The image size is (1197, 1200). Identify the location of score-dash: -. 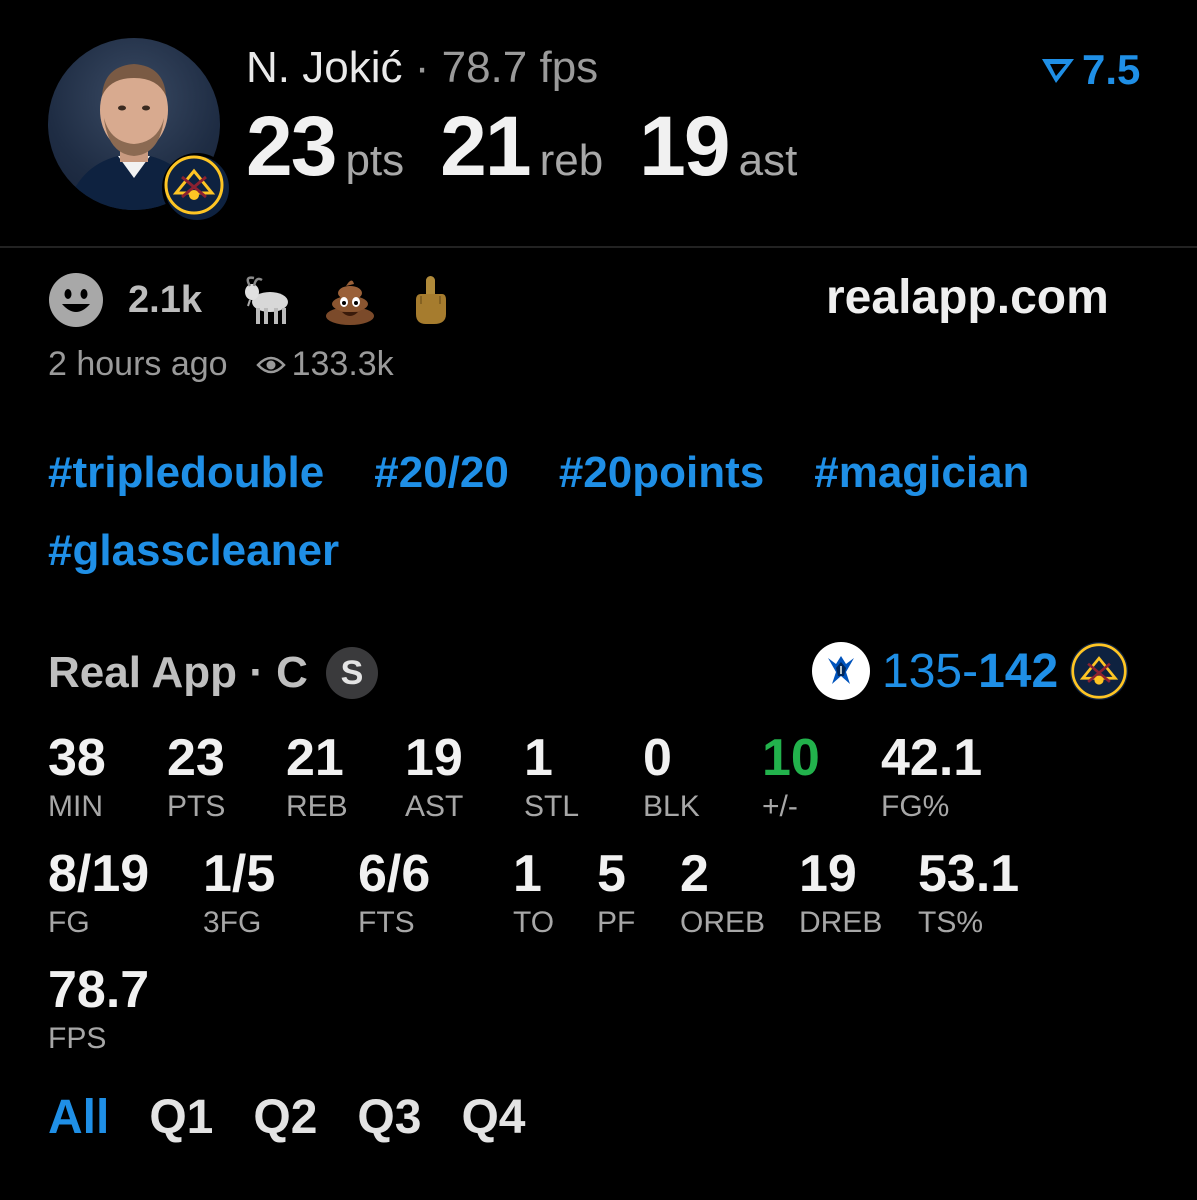
(970, 671).